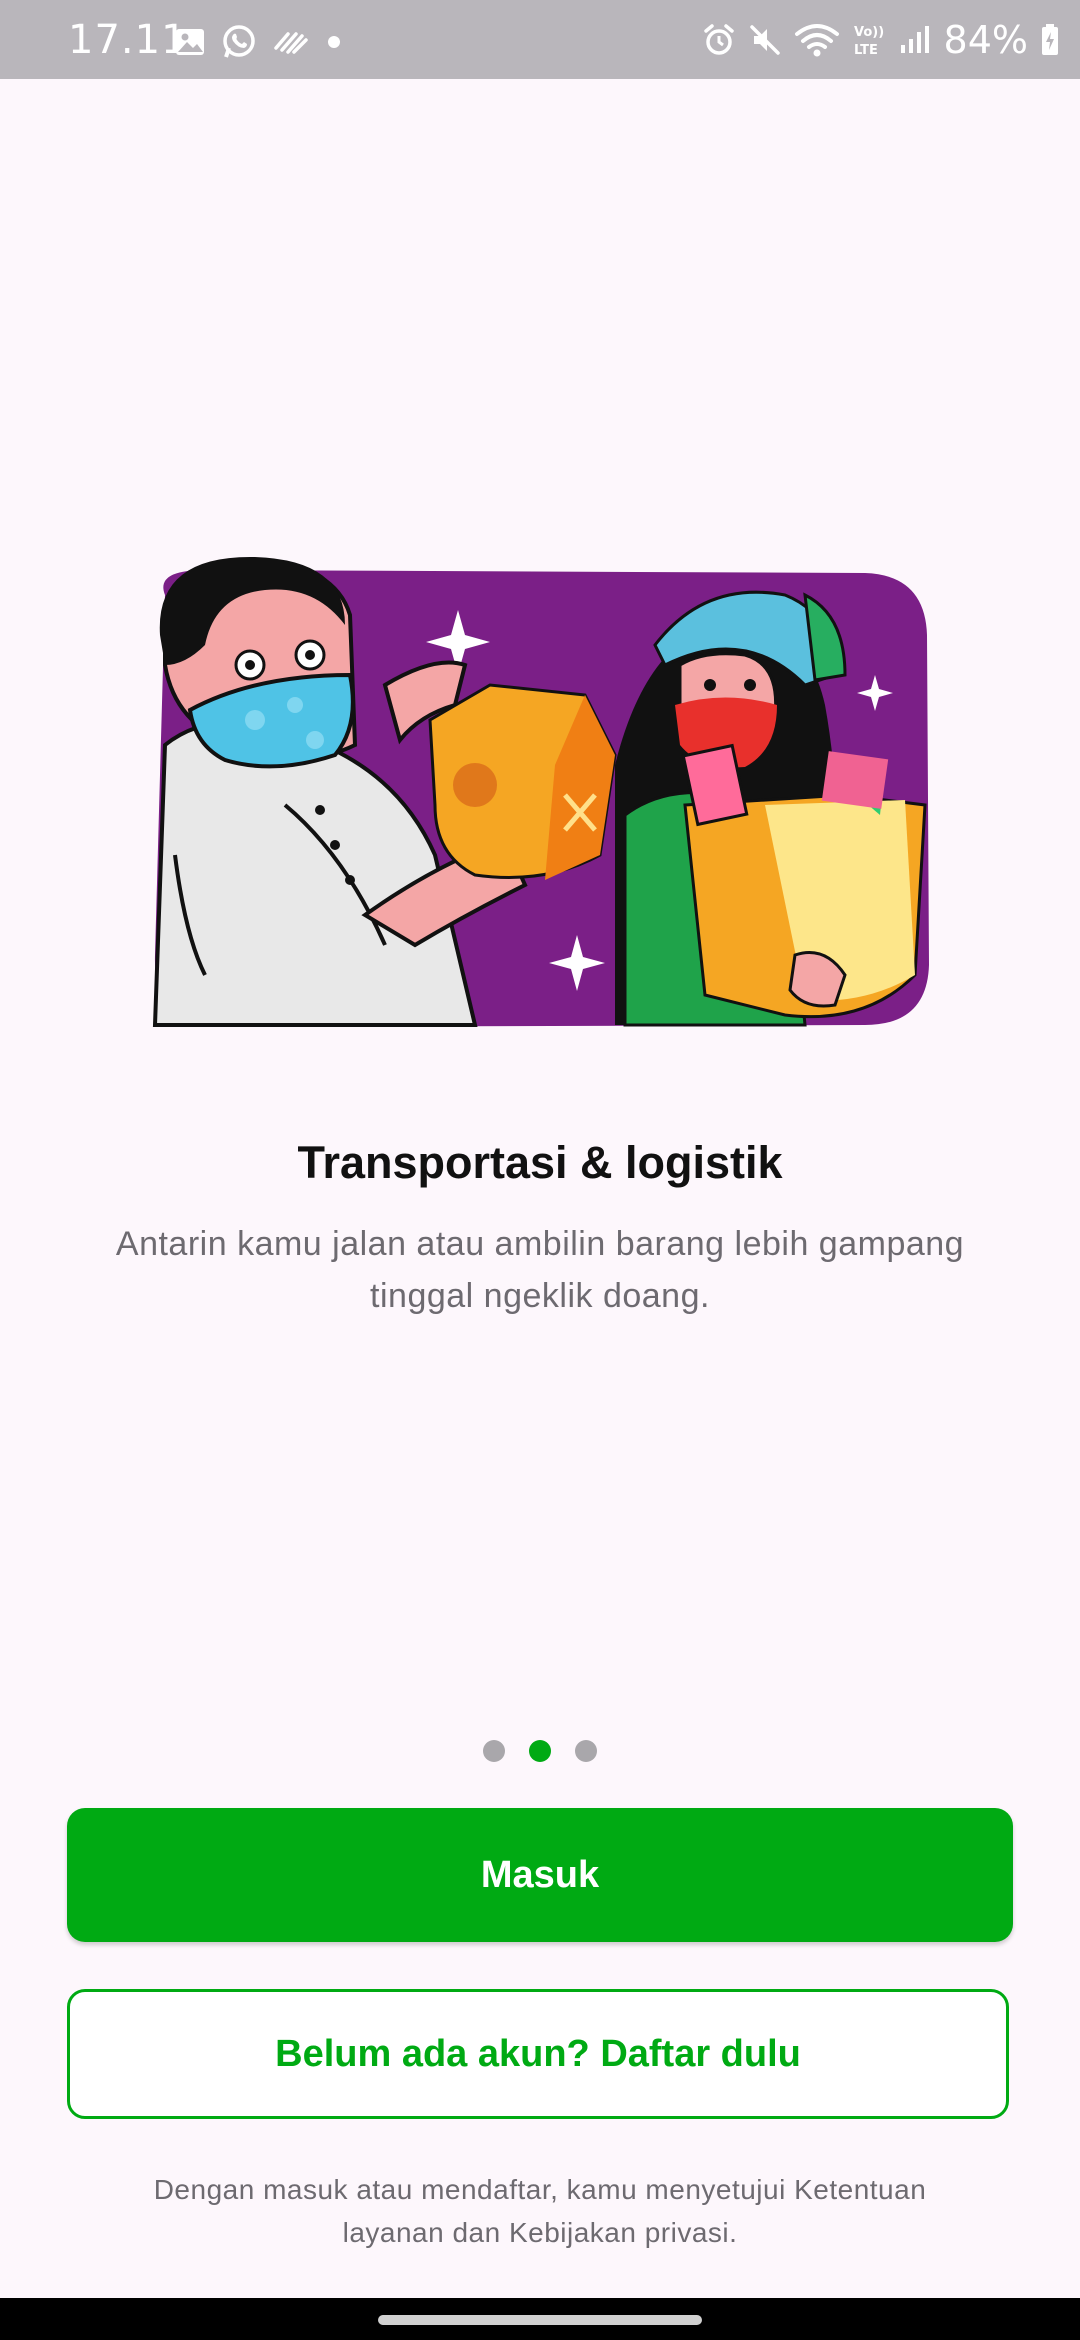 The width and height of the screenshot is (1080, 2340). I want to click on onboarding-title: Transportasi & logistik, so click(540, 1162).